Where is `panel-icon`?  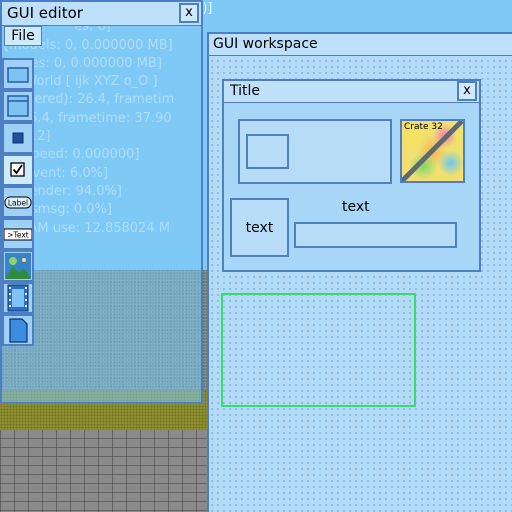 panel-icon is located at coordinates (18, 106).